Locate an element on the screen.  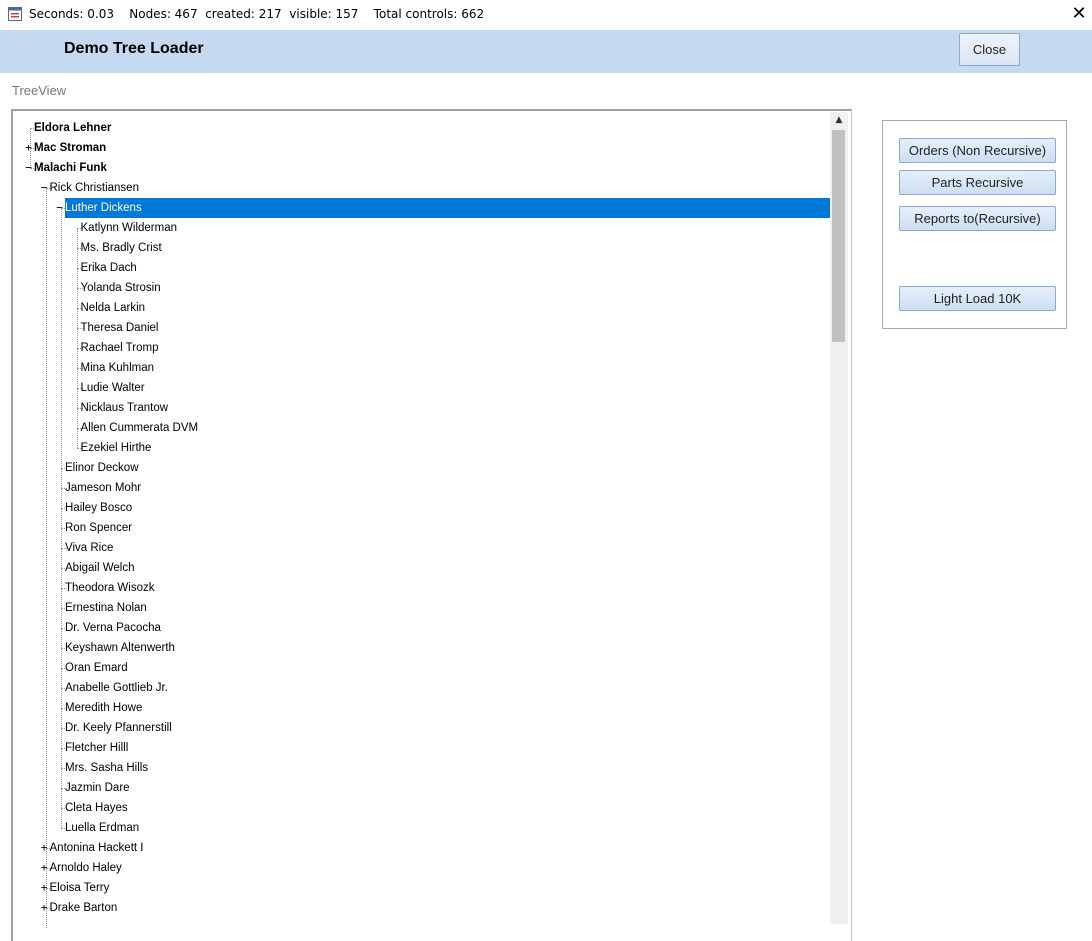
tree-node: Dr. Verna Pacocha is located at coordinates (113, 628).